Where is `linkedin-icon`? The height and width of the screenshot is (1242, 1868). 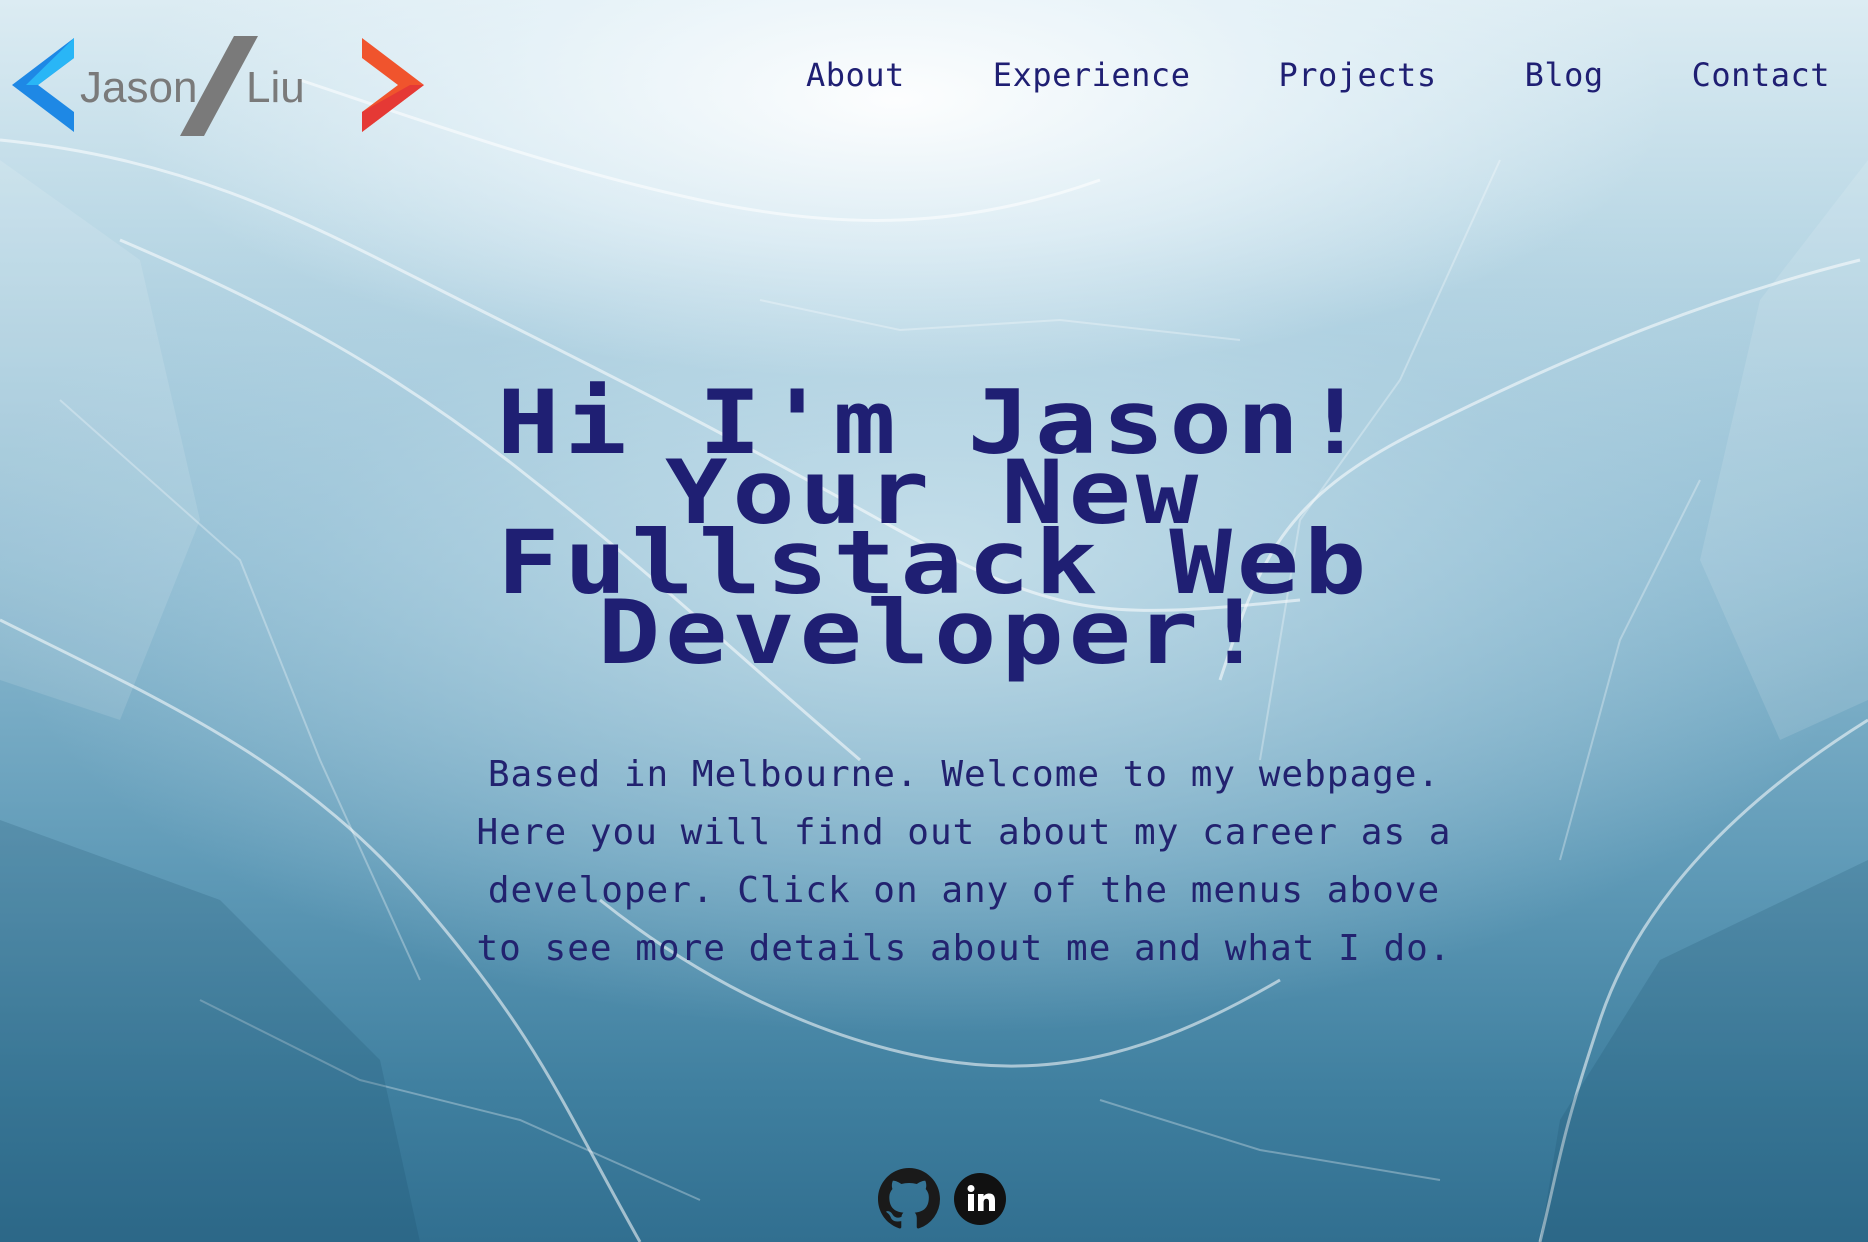 linkedin-icon is located at coordinates (980, 1199).